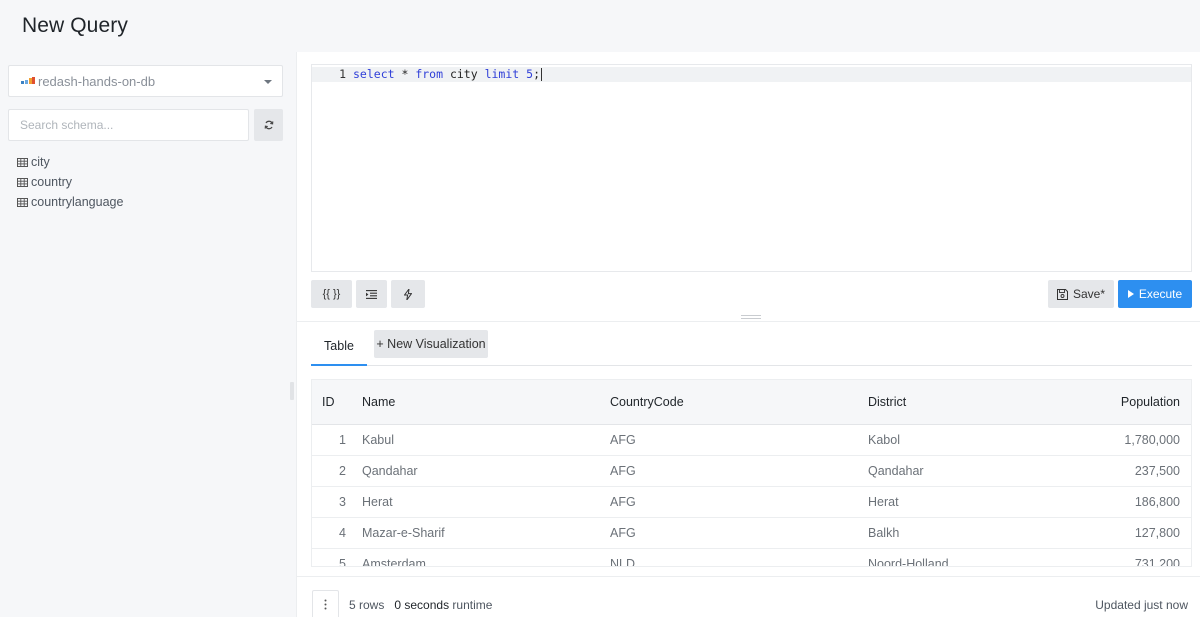 This screenshot has height=617, width=1200. What do you see at coordinates (1124, 440) in the screenshot?
I see `cell-population: 1,780,000` at bounding box center [1124, 440].